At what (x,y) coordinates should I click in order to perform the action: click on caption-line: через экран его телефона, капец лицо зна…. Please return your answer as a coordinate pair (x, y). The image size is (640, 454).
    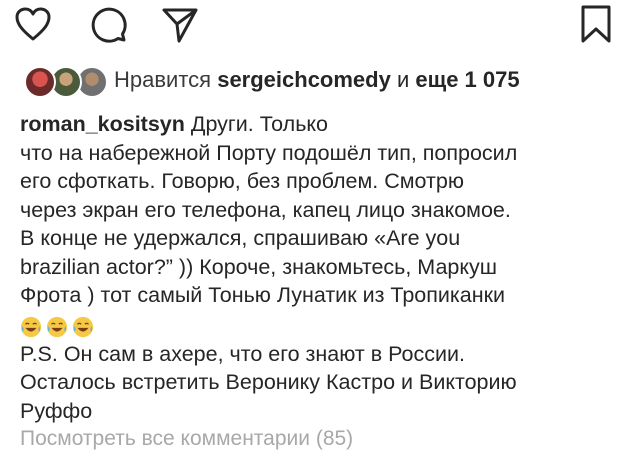
    Looking at the image, I should click on (265, 209).